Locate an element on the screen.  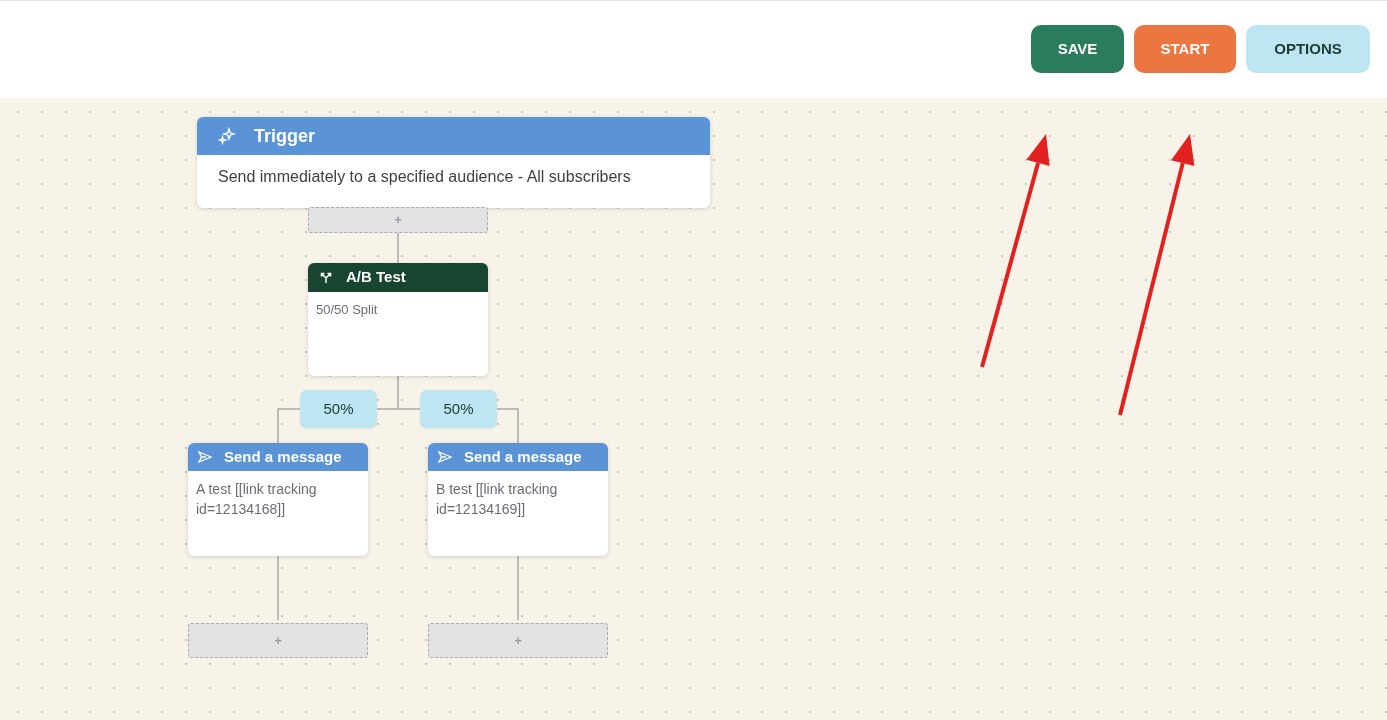
options-button: OPTIONS is located at coordinates (1308, 49).